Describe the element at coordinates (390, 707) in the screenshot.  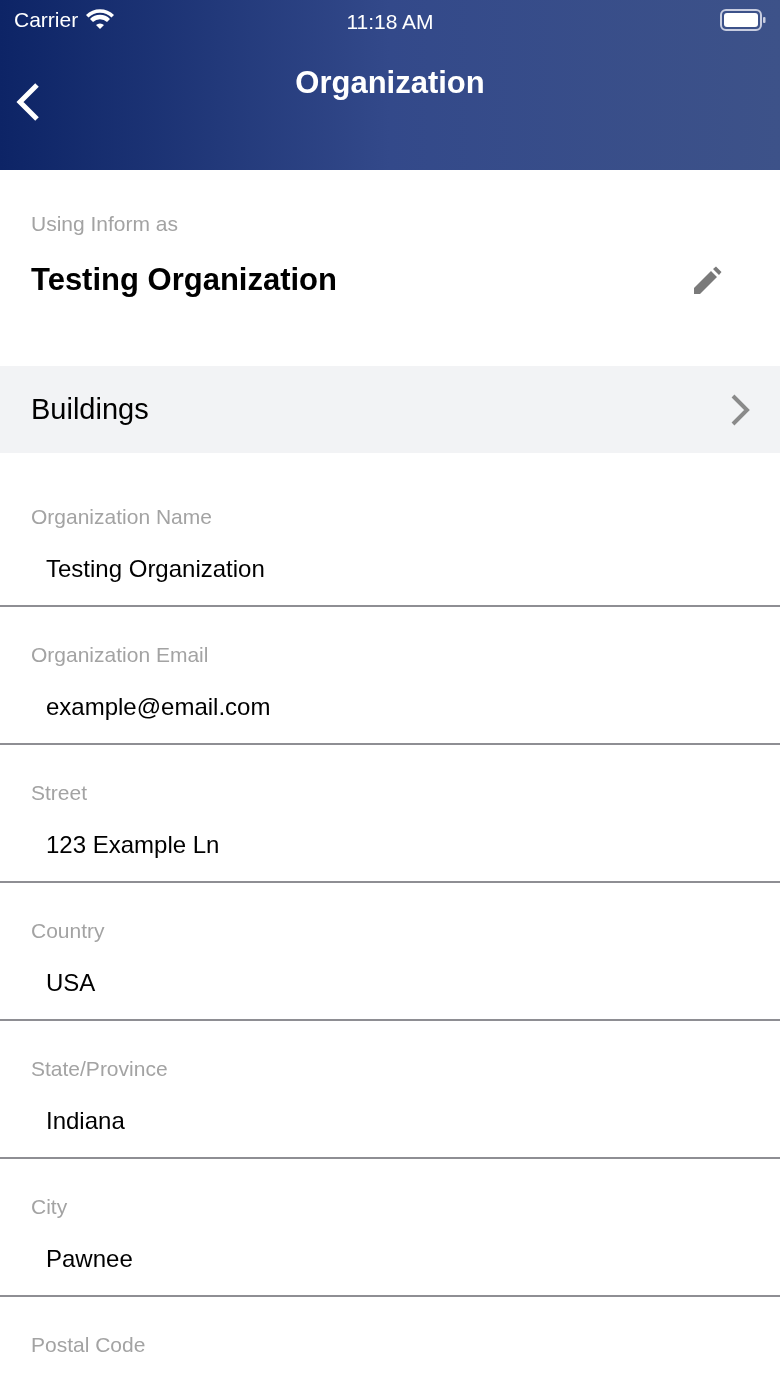
I see `input-field: example@email.com` at that location.